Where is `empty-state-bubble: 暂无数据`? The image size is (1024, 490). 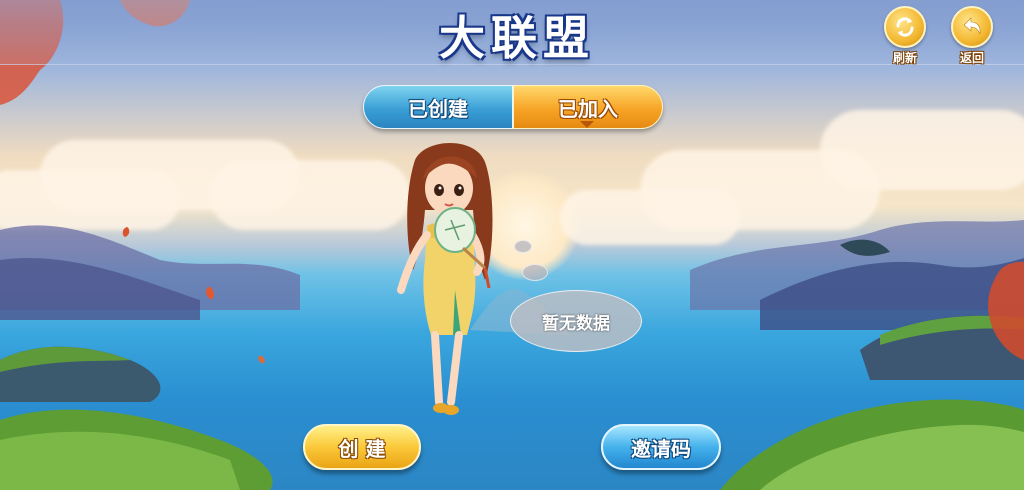
empty-state-bubble: 暂无数据 is located at coordinates (576, 321).